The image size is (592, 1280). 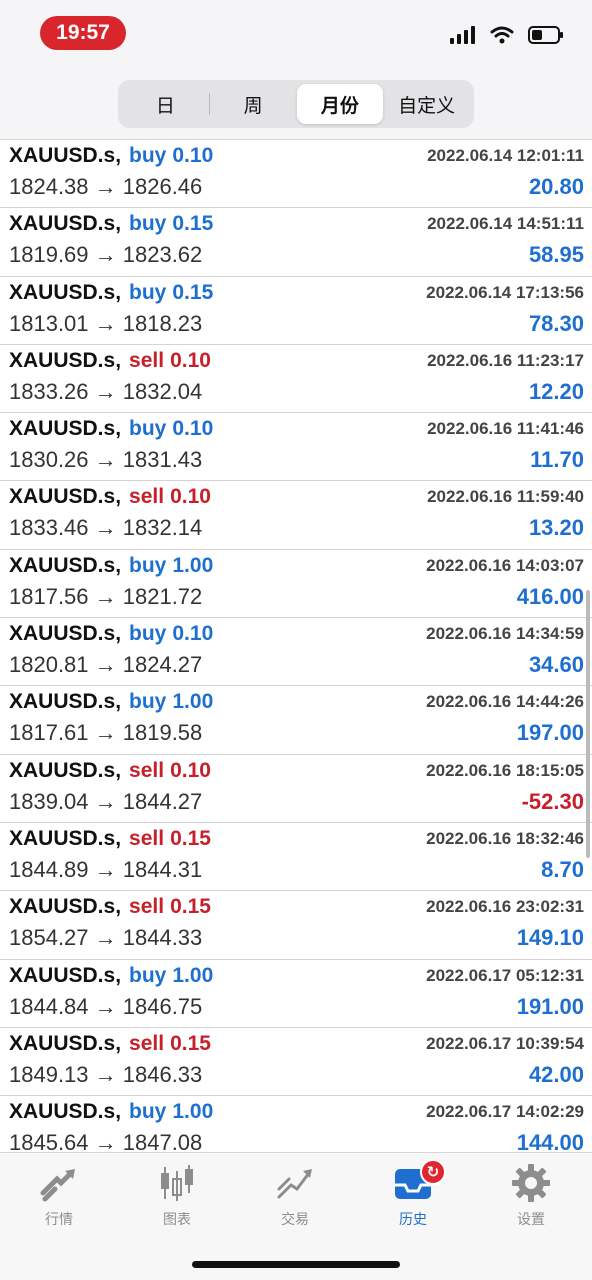 I want to click on battery-icon, so click(x=545, y=35).